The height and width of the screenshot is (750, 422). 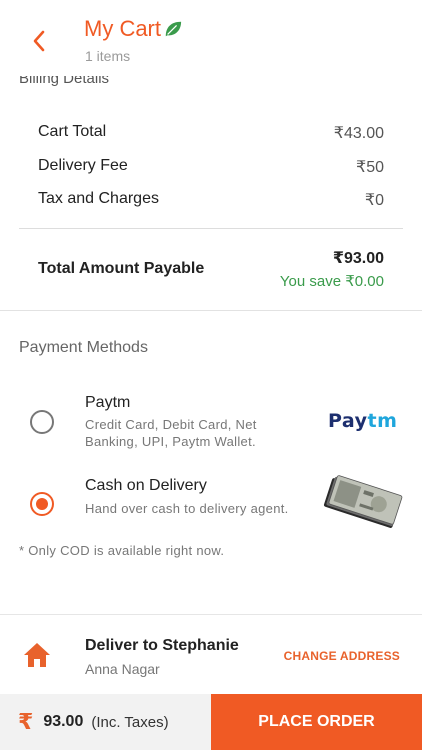 I want to click on deliver-to-name: Deliver to Stephanie, so click(x=162, y=645).